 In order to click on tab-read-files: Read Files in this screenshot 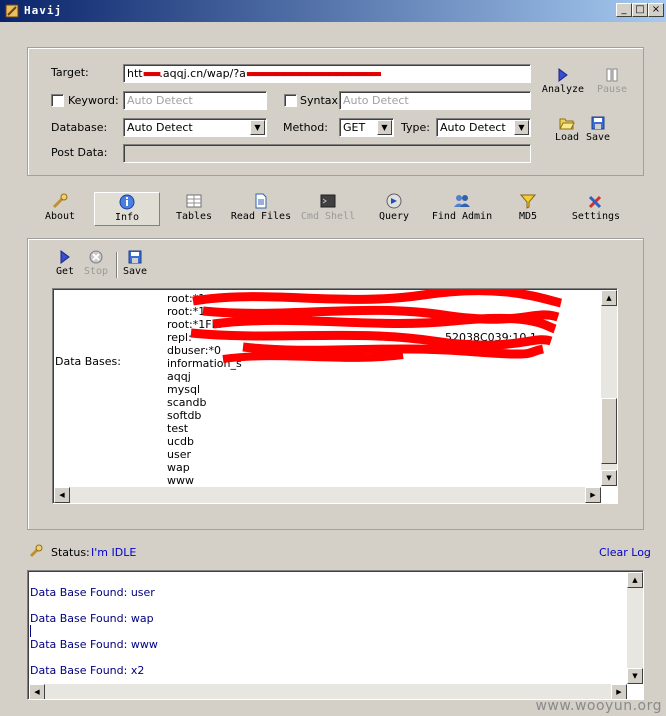, I will do `click(261, 209)`.